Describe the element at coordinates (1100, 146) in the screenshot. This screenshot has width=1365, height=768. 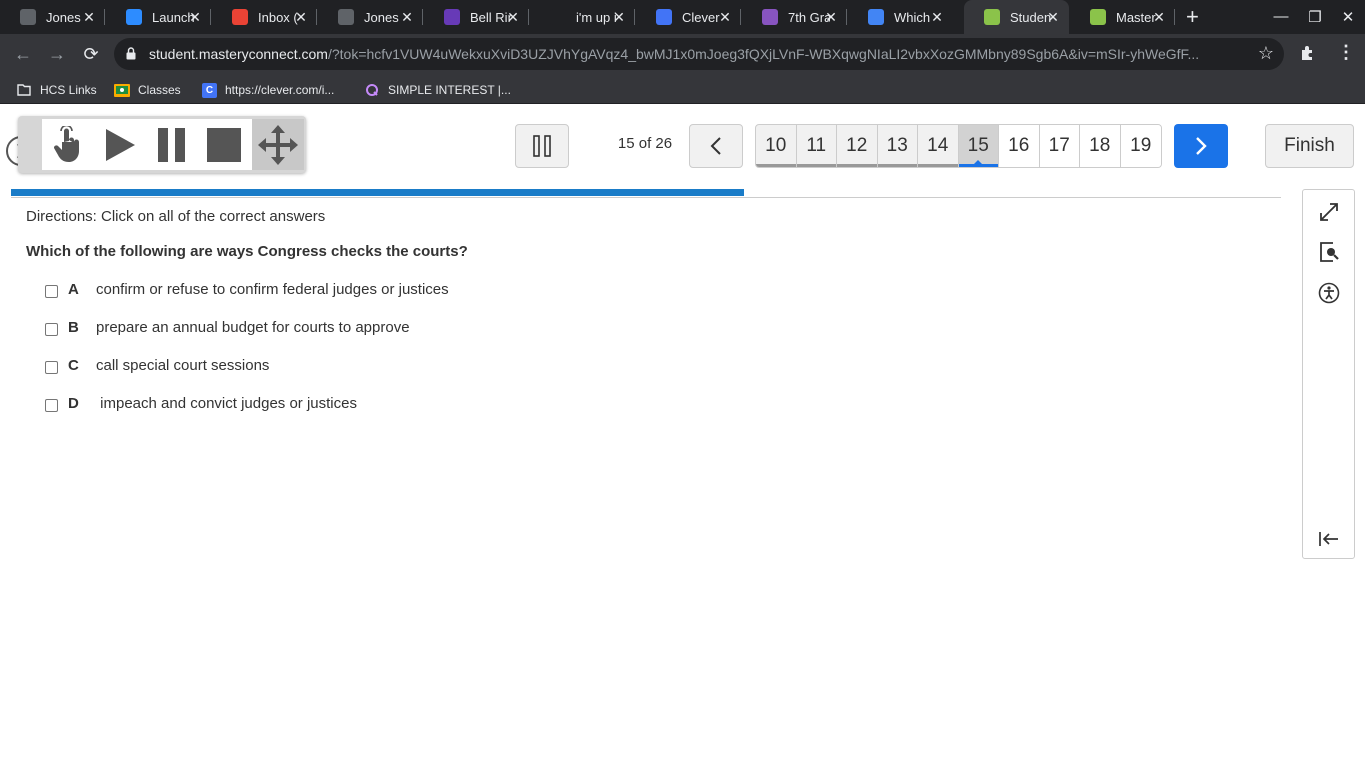
I see `question-number-18: 18` at that location.